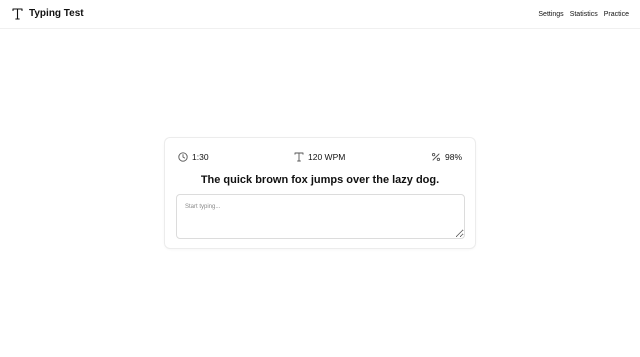 The image size is (640, 357). I want to click on wpm-value: 120 WPM, so click(327, 157).